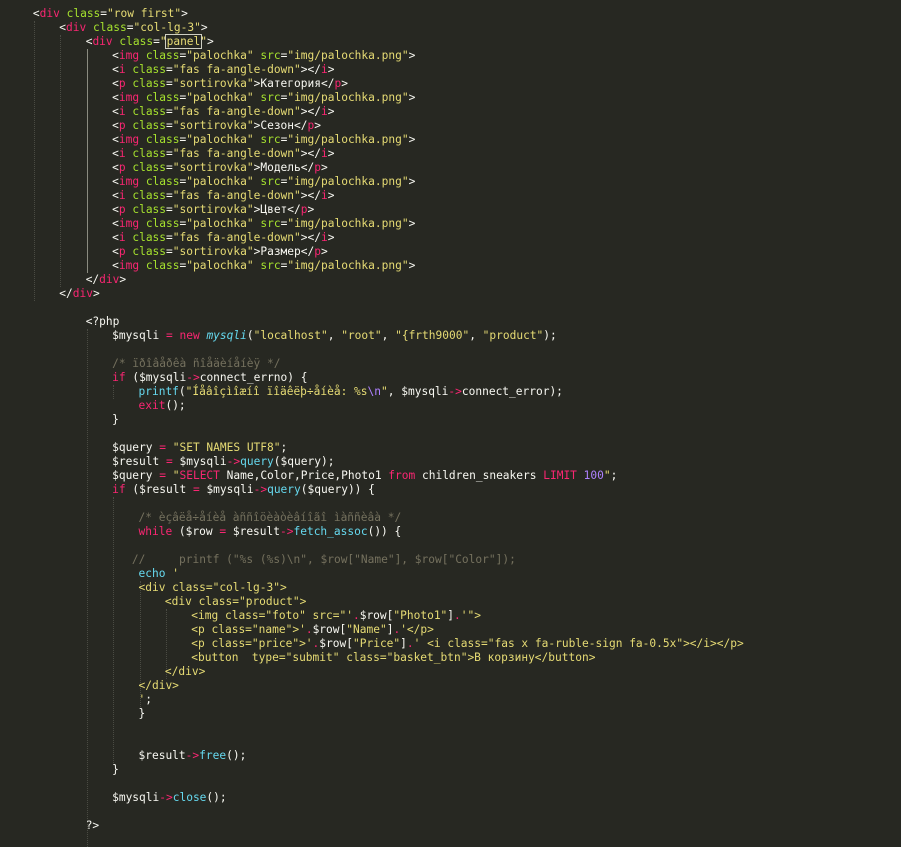  I want to click on code-token: ></, so click(310, 153).